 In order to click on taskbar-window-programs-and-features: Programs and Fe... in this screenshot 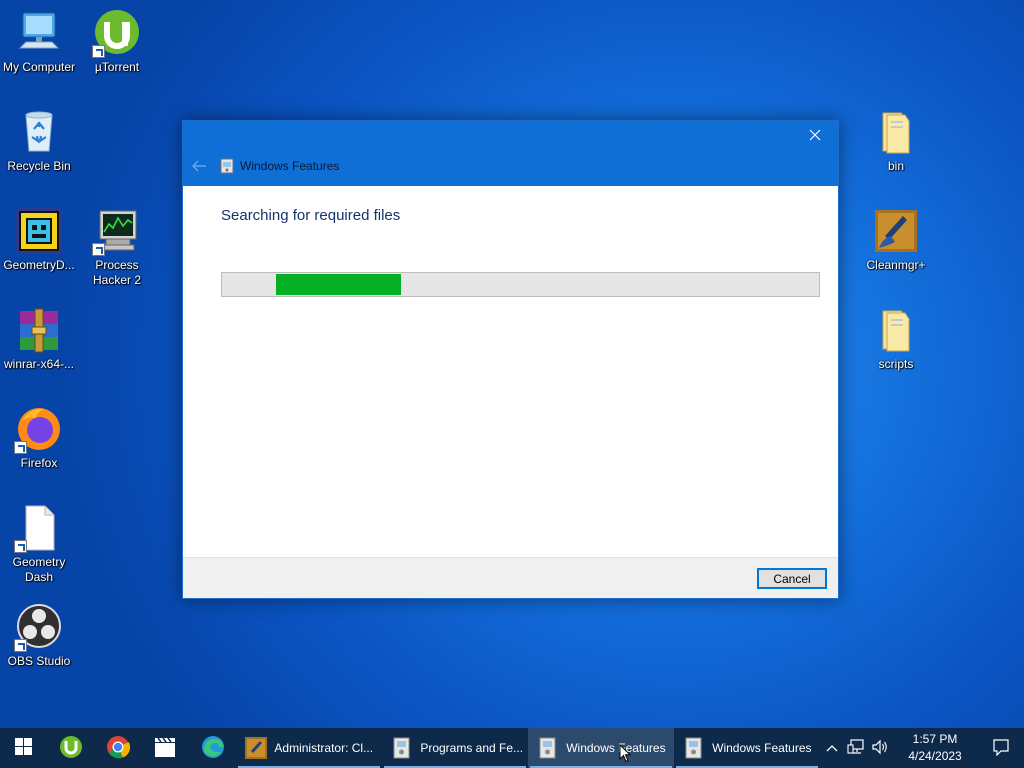, I will do `click(455, 748)`.